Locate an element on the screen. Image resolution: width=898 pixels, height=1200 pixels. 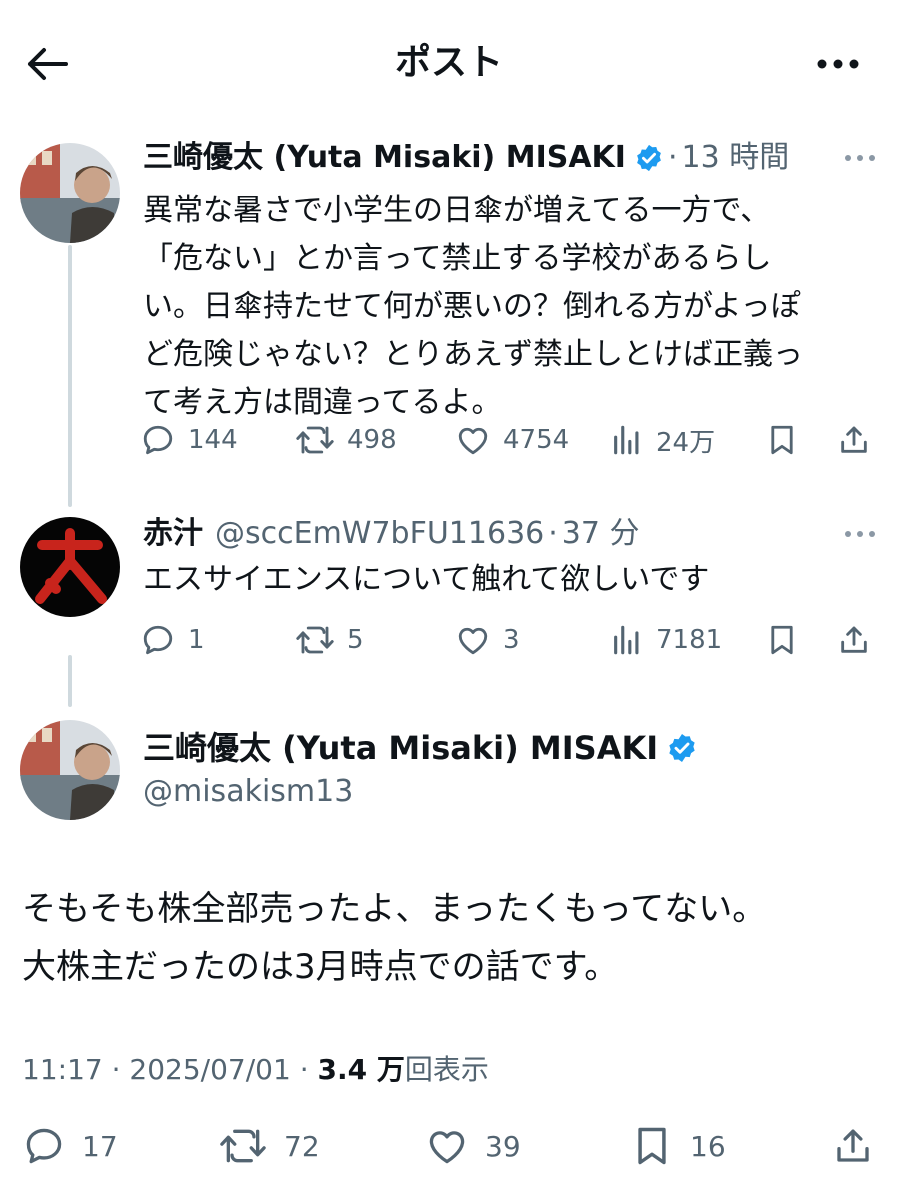
repost-count: 72 is located at coordinates (302, 1146).